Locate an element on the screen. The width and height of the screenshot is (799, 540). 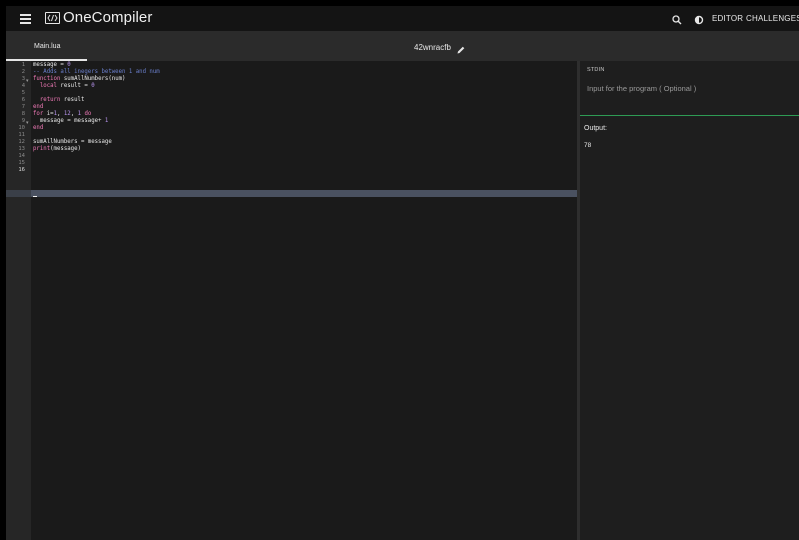
logo-icon is located at coordinates (52, 18).